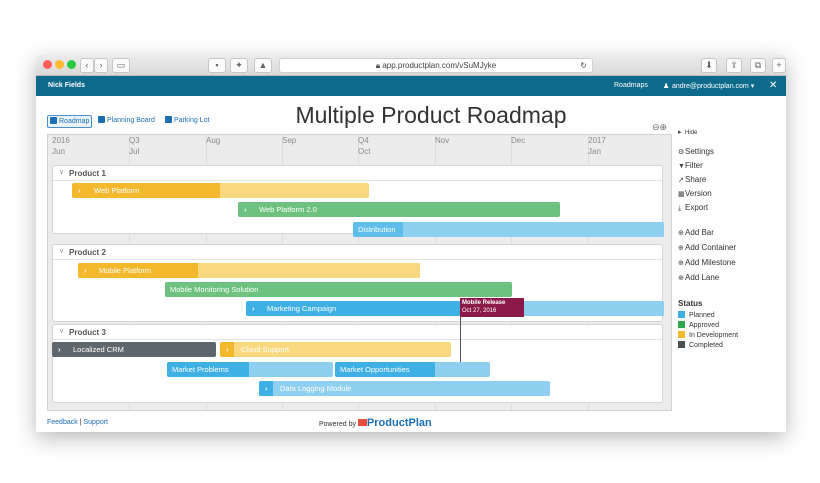 Image resolution: width=820 pixels, height=483 pixels. What do you see at coordinates (220, 190) in the screenshot?
I see `roadmap-bar: › Web Platform` at bounding box center [220, 190].